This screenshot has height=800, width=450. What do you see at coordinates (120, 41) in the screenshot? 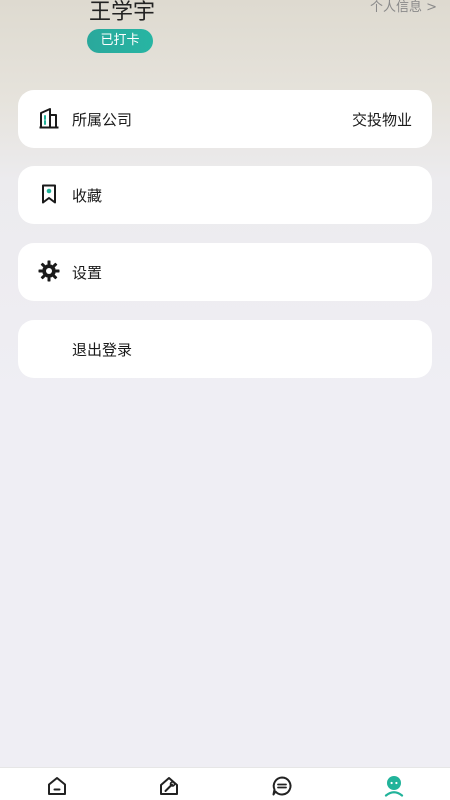
I see `checkin-status-badge: 已打卡` at bounding box center [120, 41].